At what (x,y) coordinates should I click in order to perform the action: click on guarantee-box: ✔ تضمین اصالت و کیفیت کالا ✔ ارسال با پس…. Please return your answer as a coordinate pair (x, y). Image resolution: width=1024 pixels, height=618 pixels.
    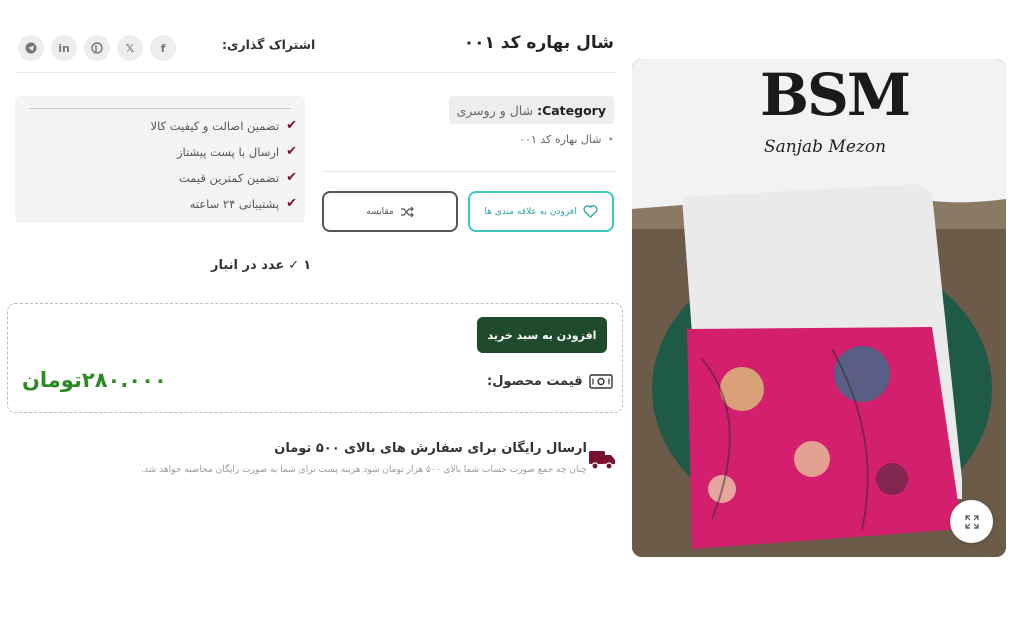
    Looking at the image, I should click on (160, 159).